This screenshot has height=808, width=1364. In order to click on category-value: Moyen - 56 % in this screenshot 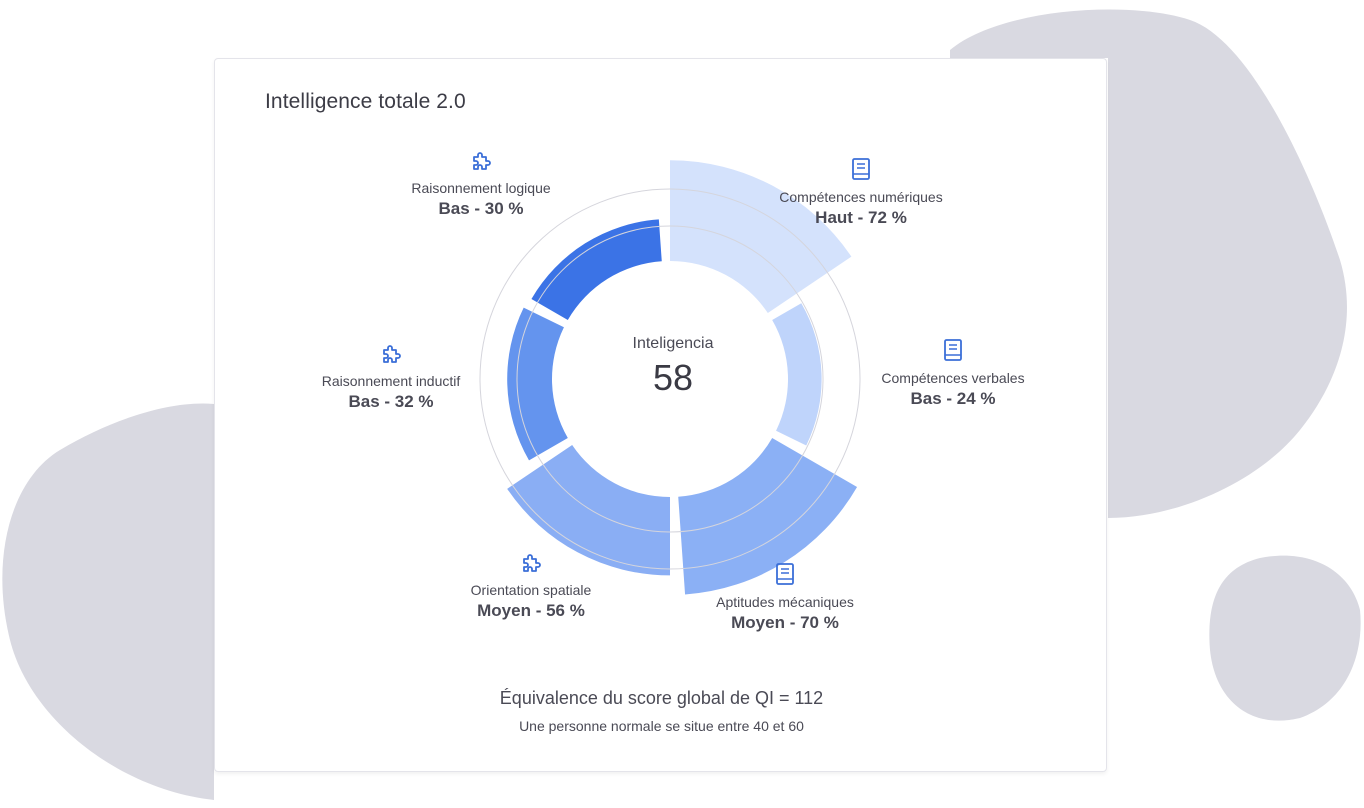, I will do `click(531, 610)`.